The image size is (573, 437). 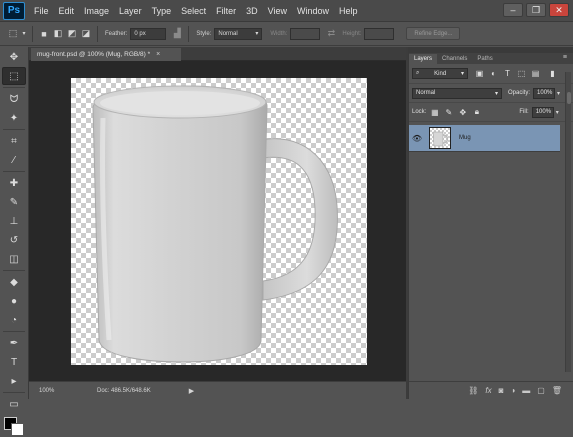 I want to click on menu-window: Window, so click(x=313, y=11).